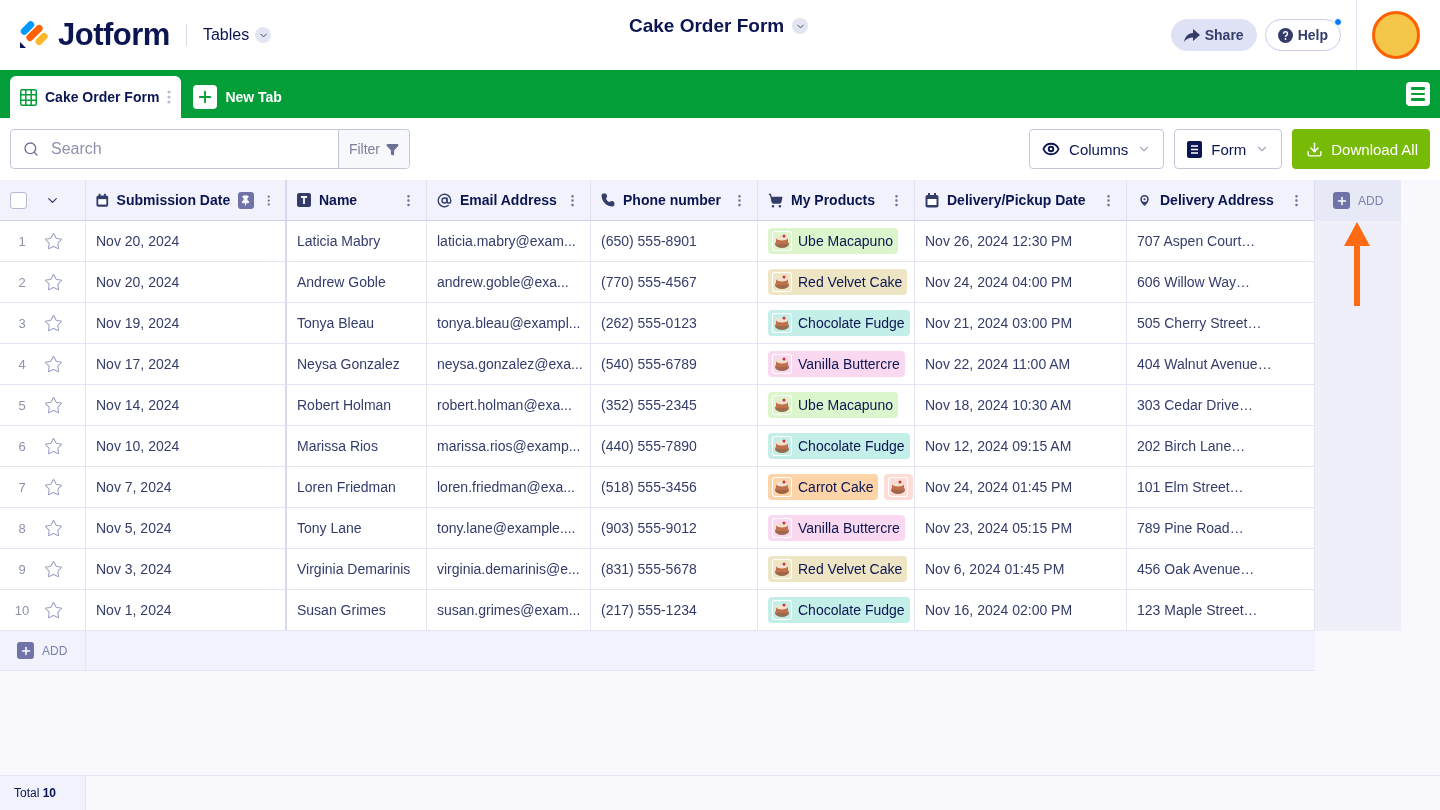 This screenshot has width=1440, height=810. Describe the element at coordinates (304, 200) in the screenshot. I see `text-type-icon` at that location.